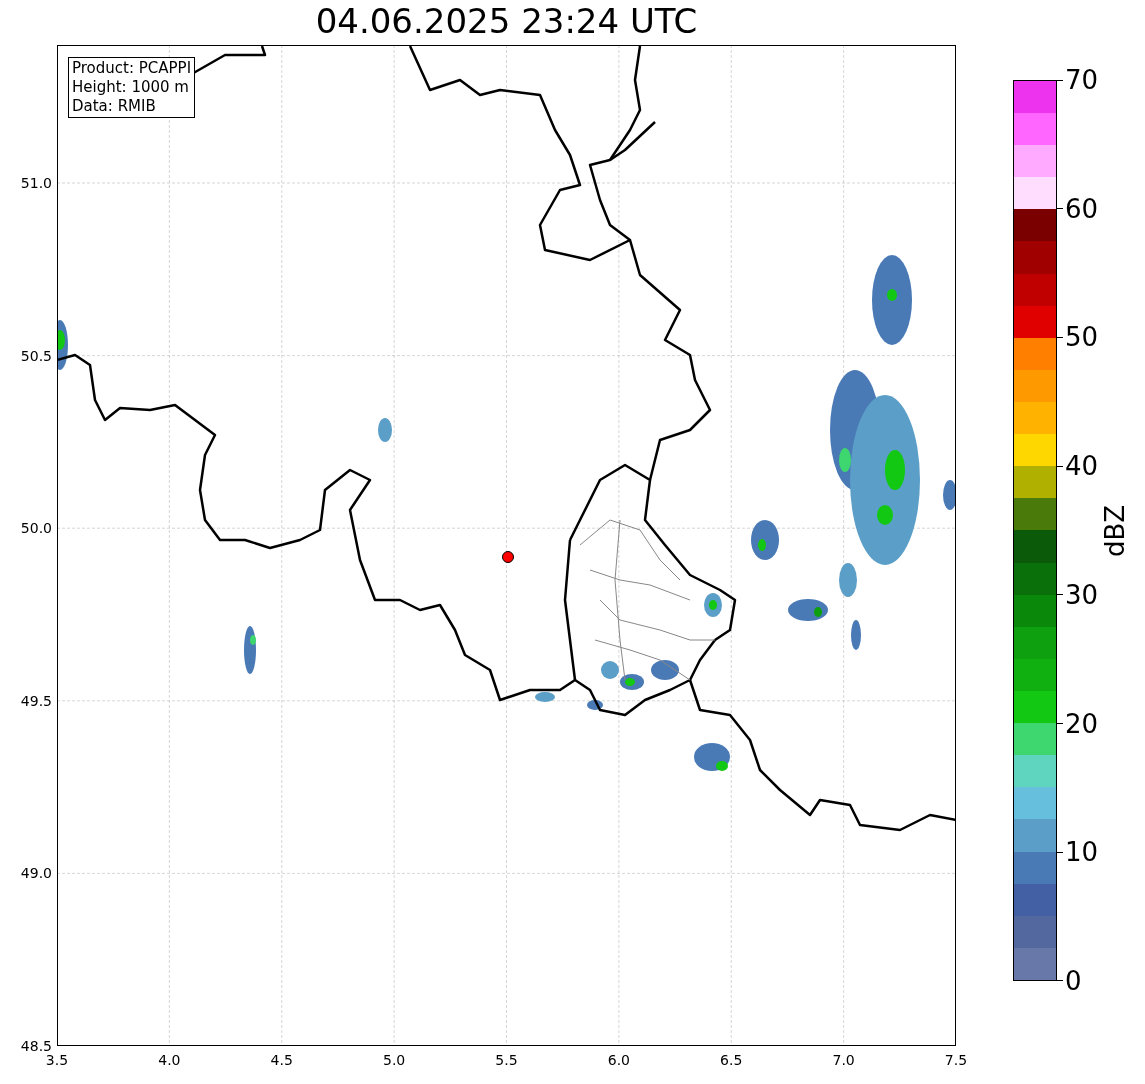 The image size is (1145, 1084). What do you see at coordinates (1115, 530) in the screenshot?
I see `colorbar-label: dBZ` at bounding box center [1115, 530].